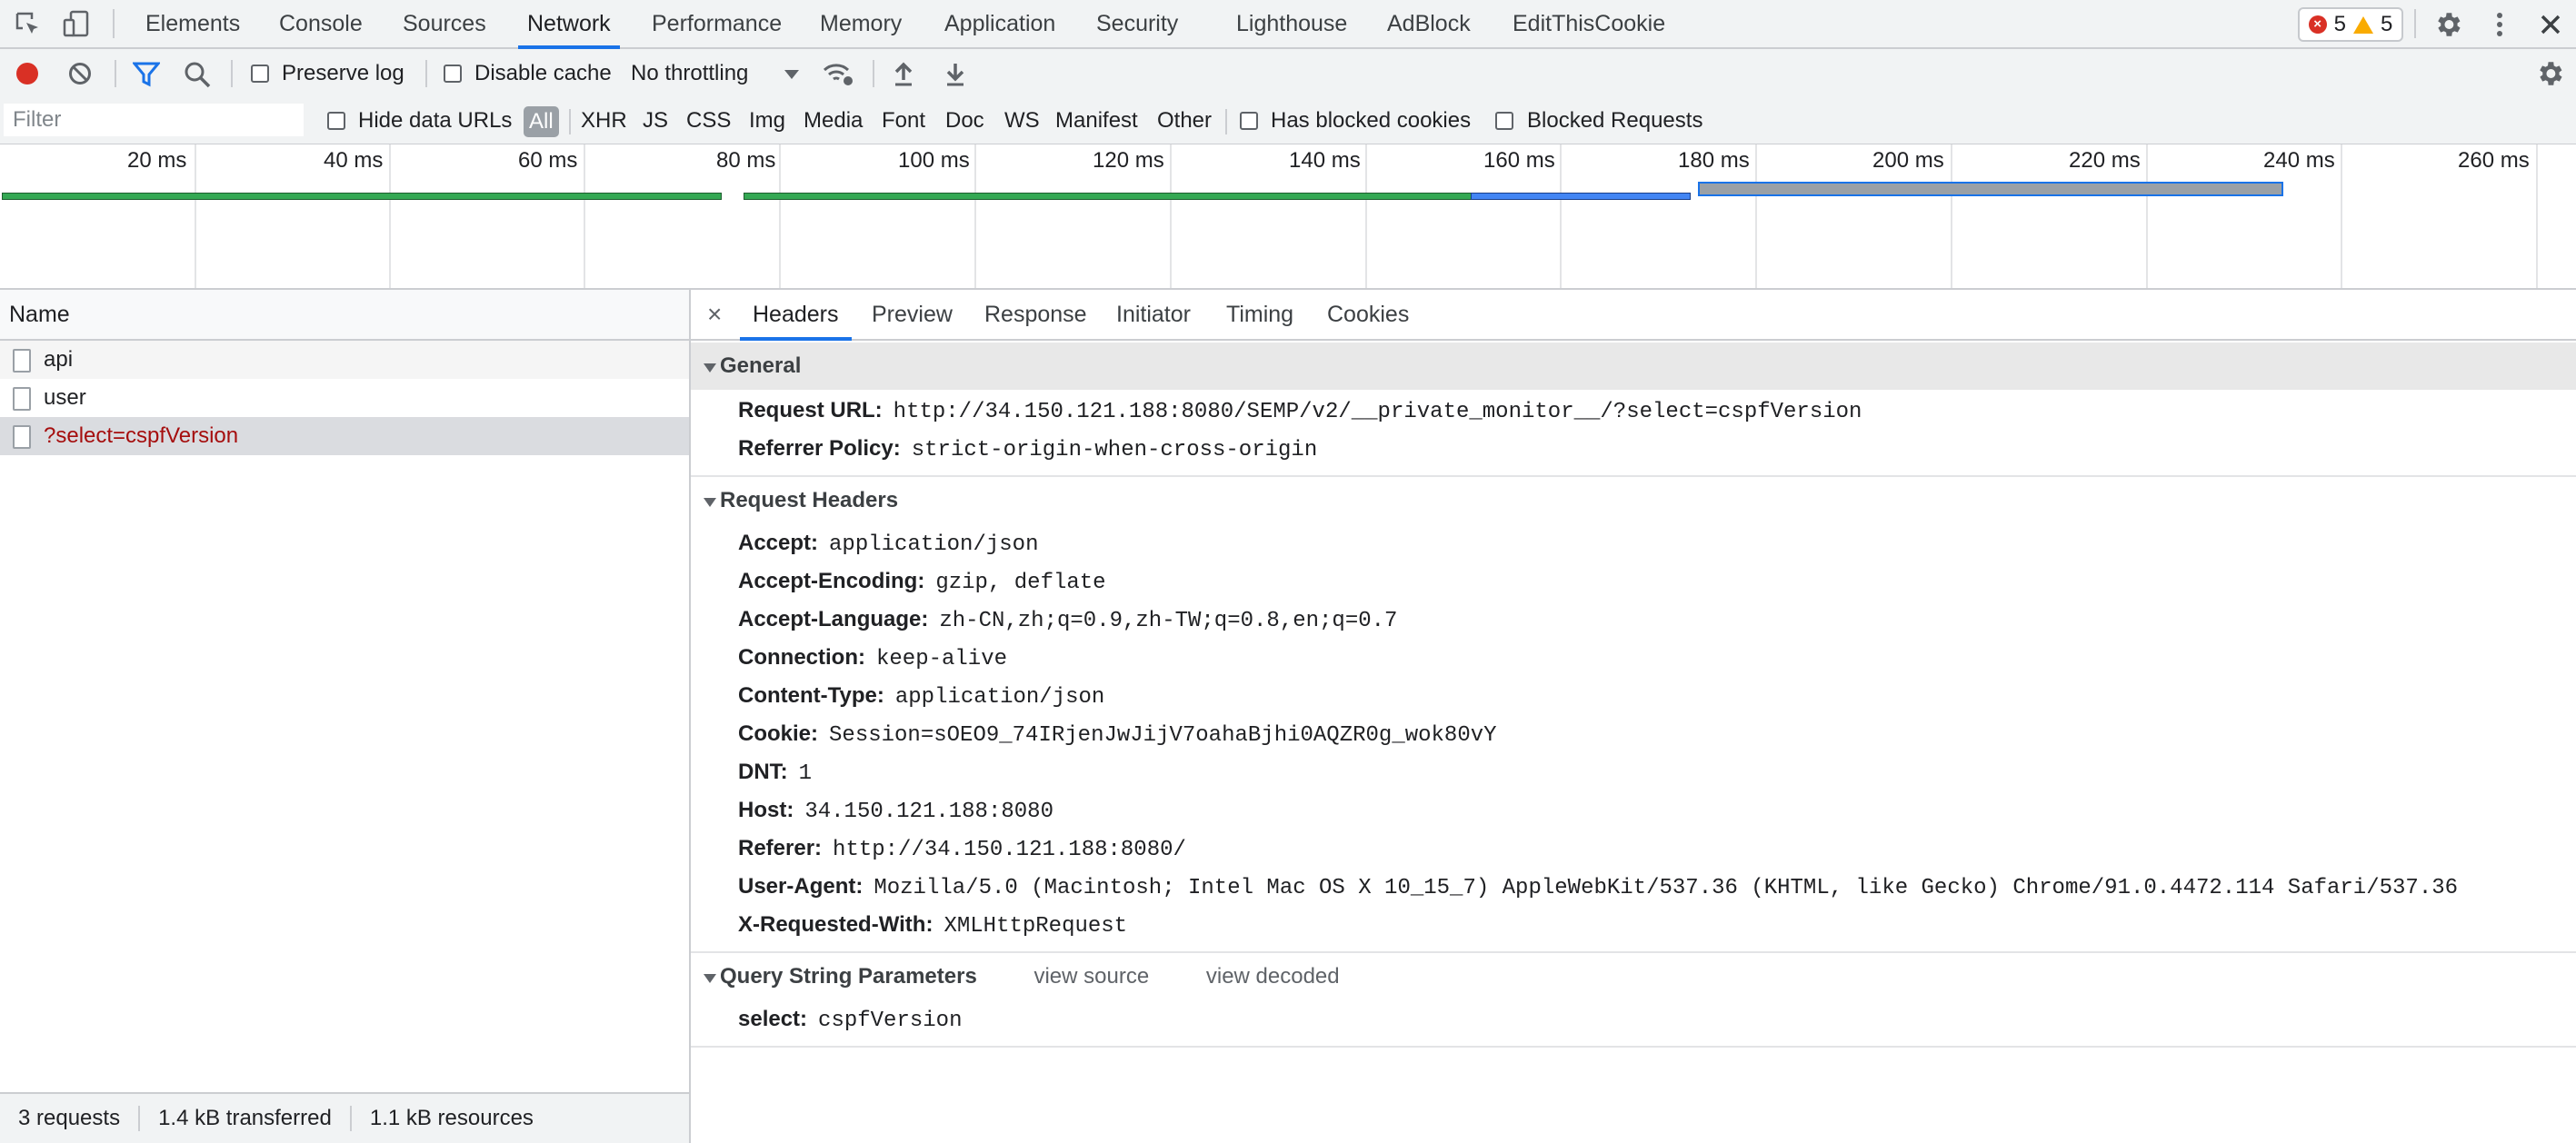 The height and width of the screenshot is (1143, 2576). I want to click on filter-type-css: CSS, so click(708, 121).